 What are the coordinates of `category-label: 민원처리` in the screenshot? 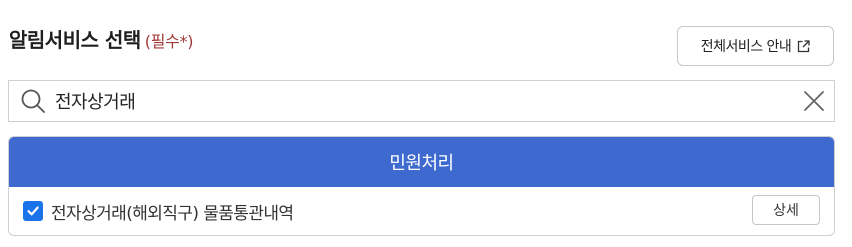 It's located at (421, 163).